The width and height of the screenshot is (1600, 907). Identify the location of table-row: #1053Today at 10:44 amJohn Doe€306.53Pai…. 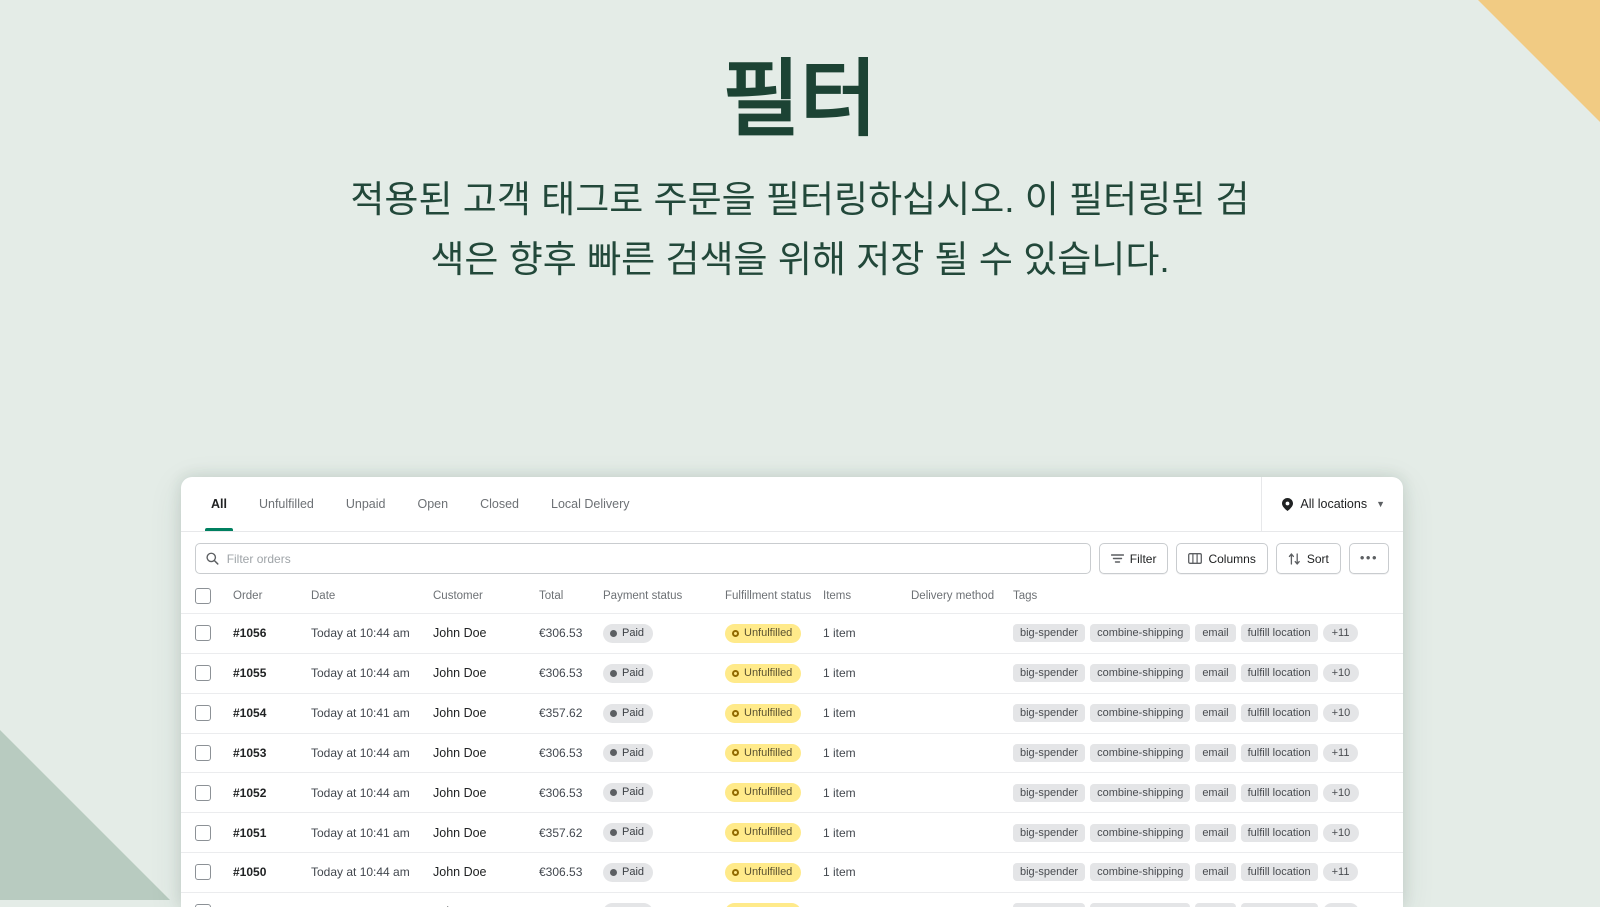
(792, 753).